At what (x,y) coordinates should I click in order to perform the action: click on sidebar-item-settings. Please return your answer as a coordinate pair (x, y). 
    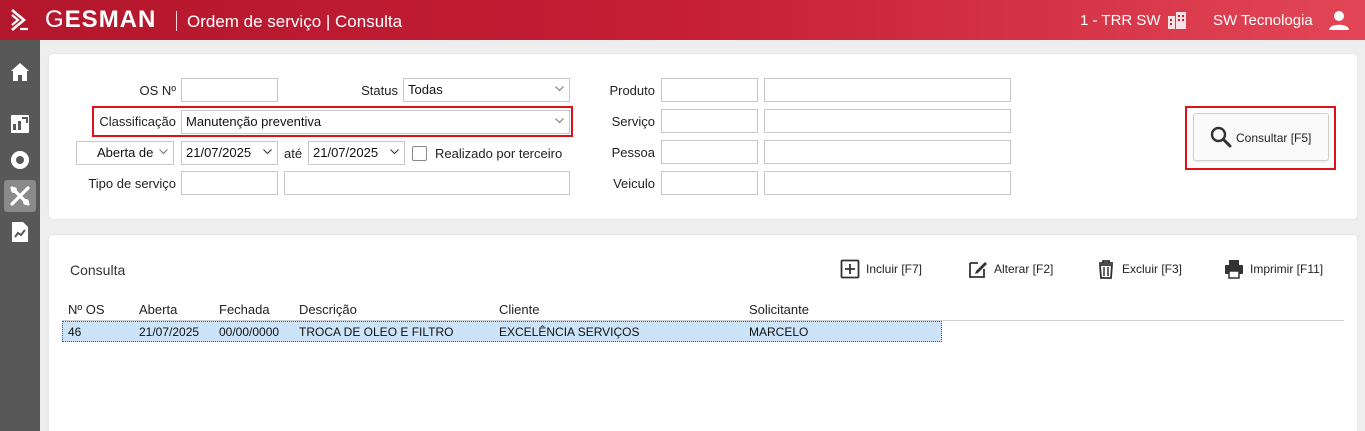
    Looking at the image, I should click on (20, 160).